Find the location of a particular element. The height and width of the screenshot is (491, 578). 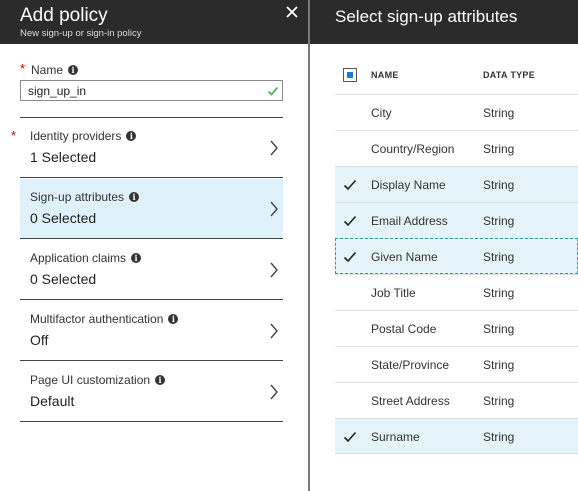

column-header-name: NAME is located at coordinates (385, 75).